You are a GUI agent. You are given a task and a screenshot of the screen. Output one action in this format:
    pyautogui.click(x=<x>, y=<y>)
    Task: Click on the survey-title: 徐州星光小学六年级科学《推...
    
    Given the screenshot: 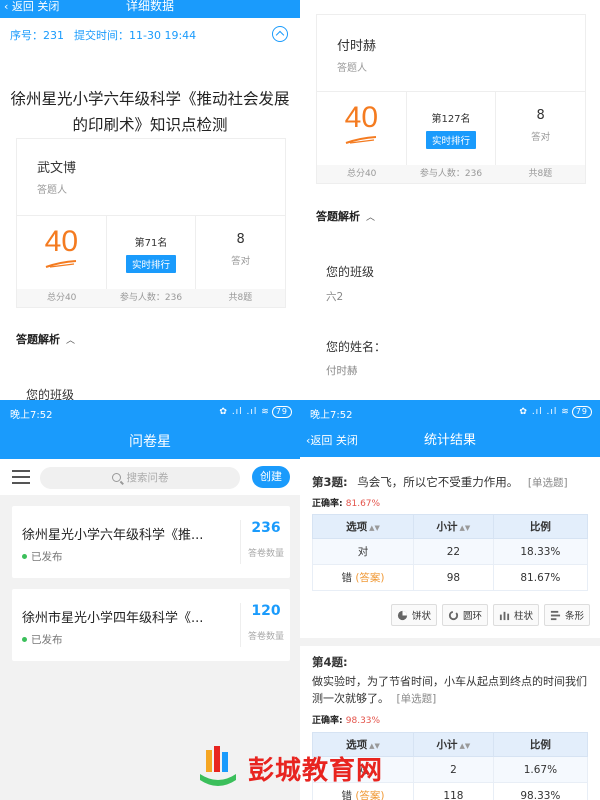 What is the action you would take?
    pyautogui.click(x=113, y=535)
    